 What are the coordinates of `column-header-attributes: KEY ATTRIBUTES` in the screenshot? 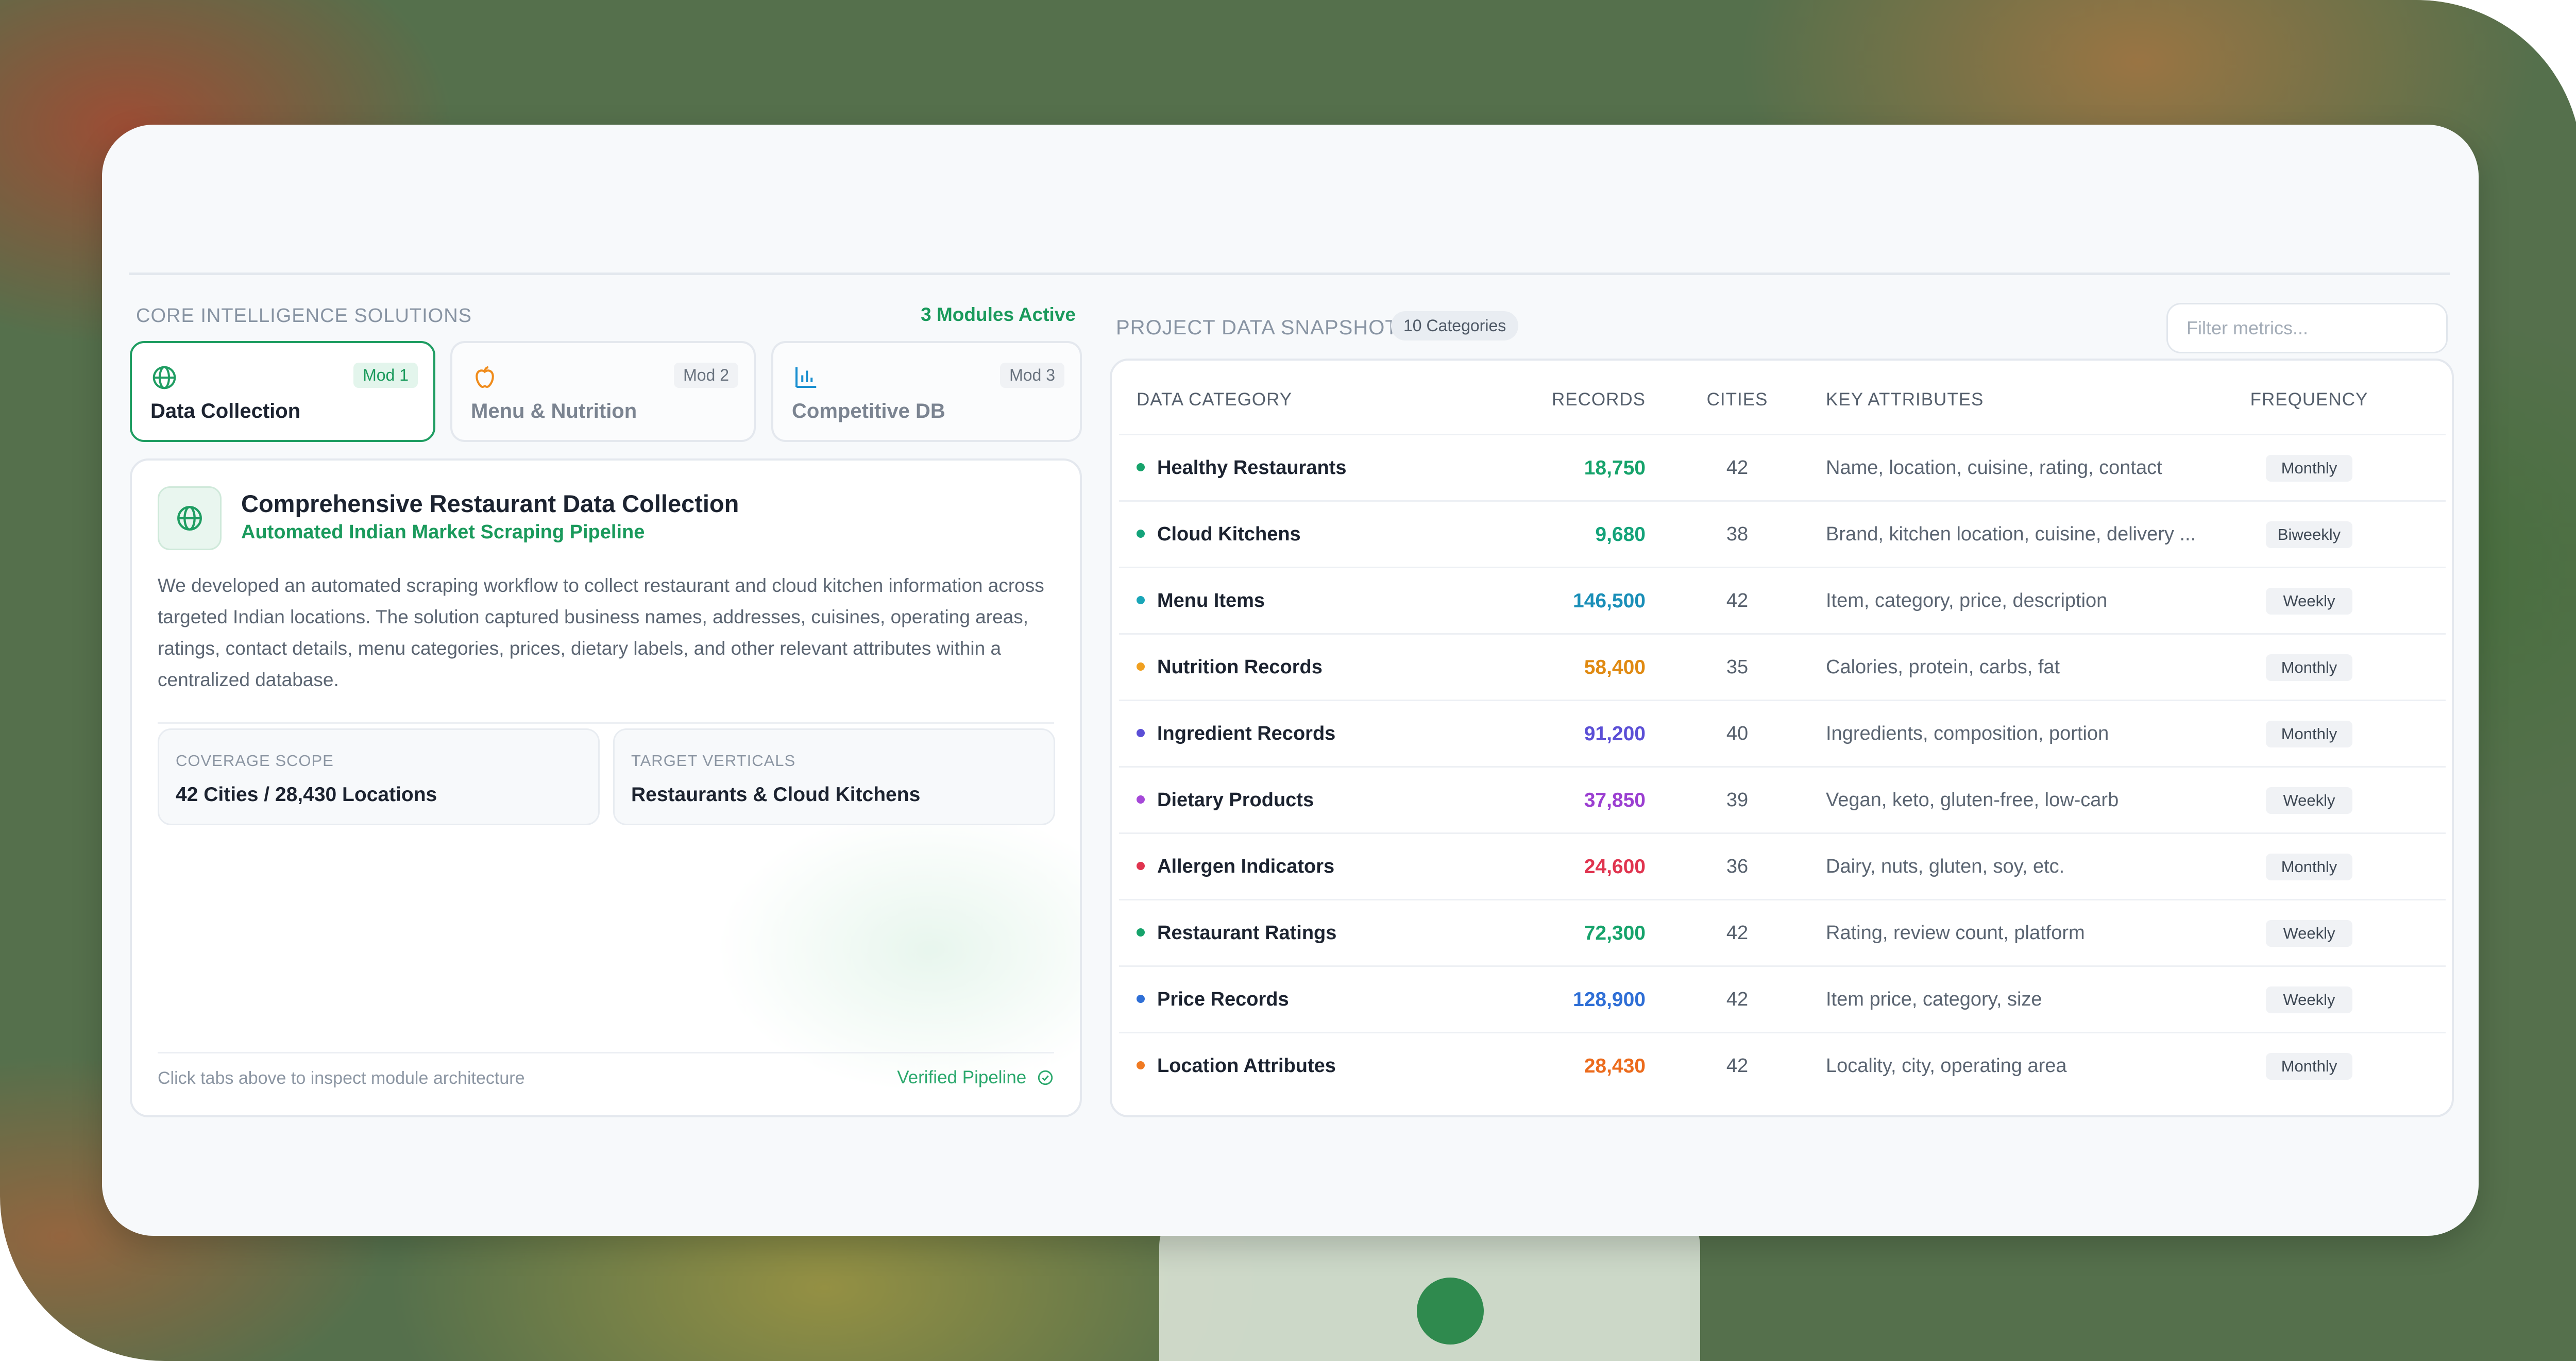 It's located at (1905, 399).